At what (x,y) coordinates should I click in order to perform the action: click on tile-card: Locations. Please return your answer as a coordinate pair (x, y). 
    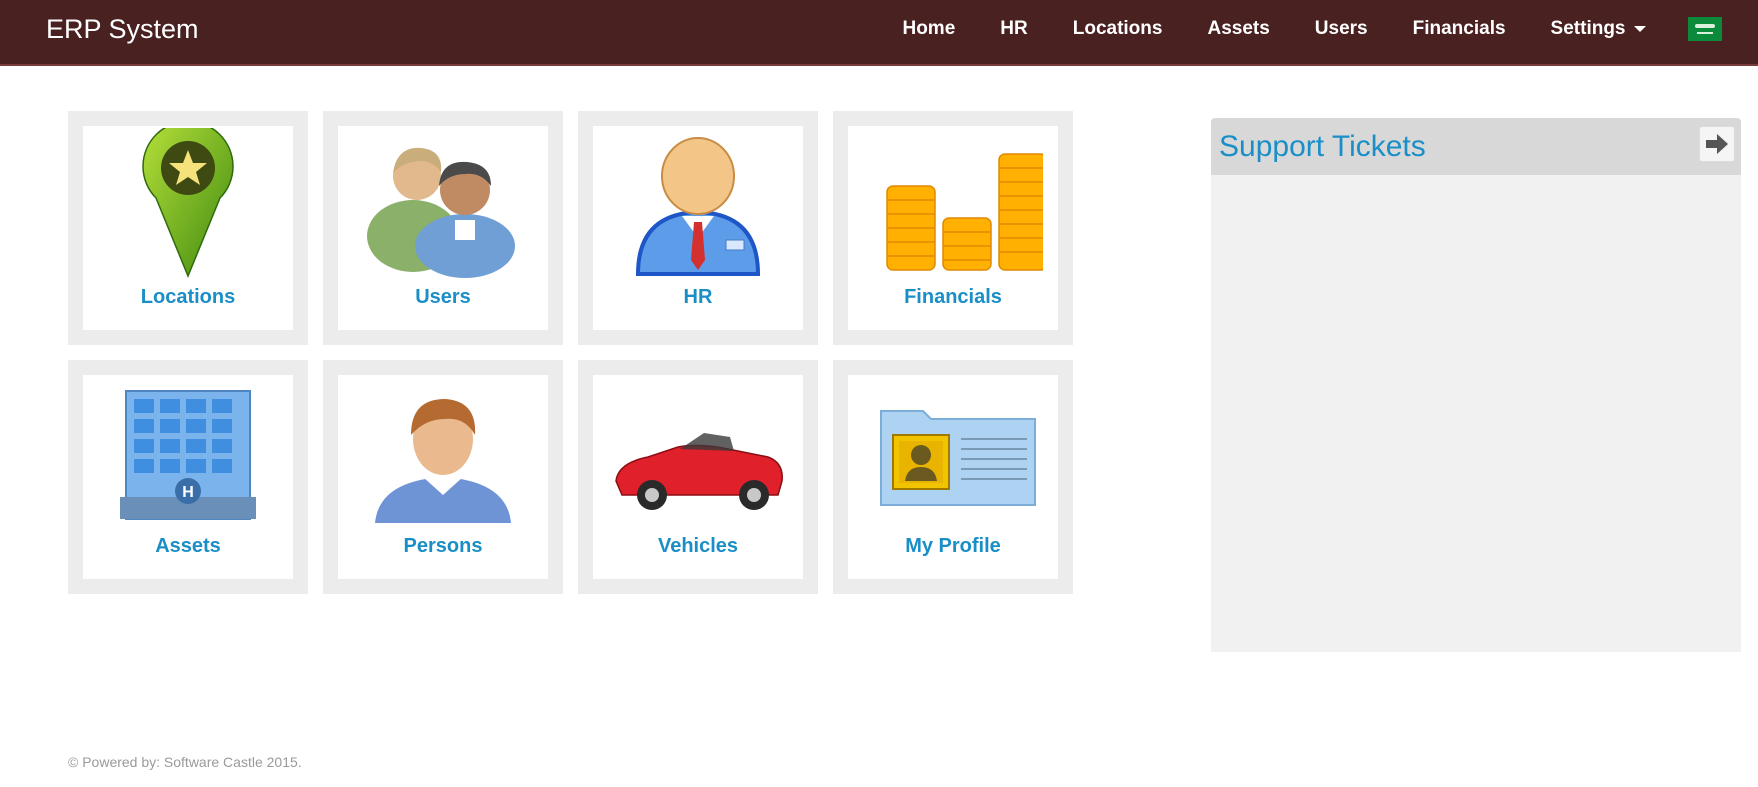
    Looking at the image, I should click on (188, 228).